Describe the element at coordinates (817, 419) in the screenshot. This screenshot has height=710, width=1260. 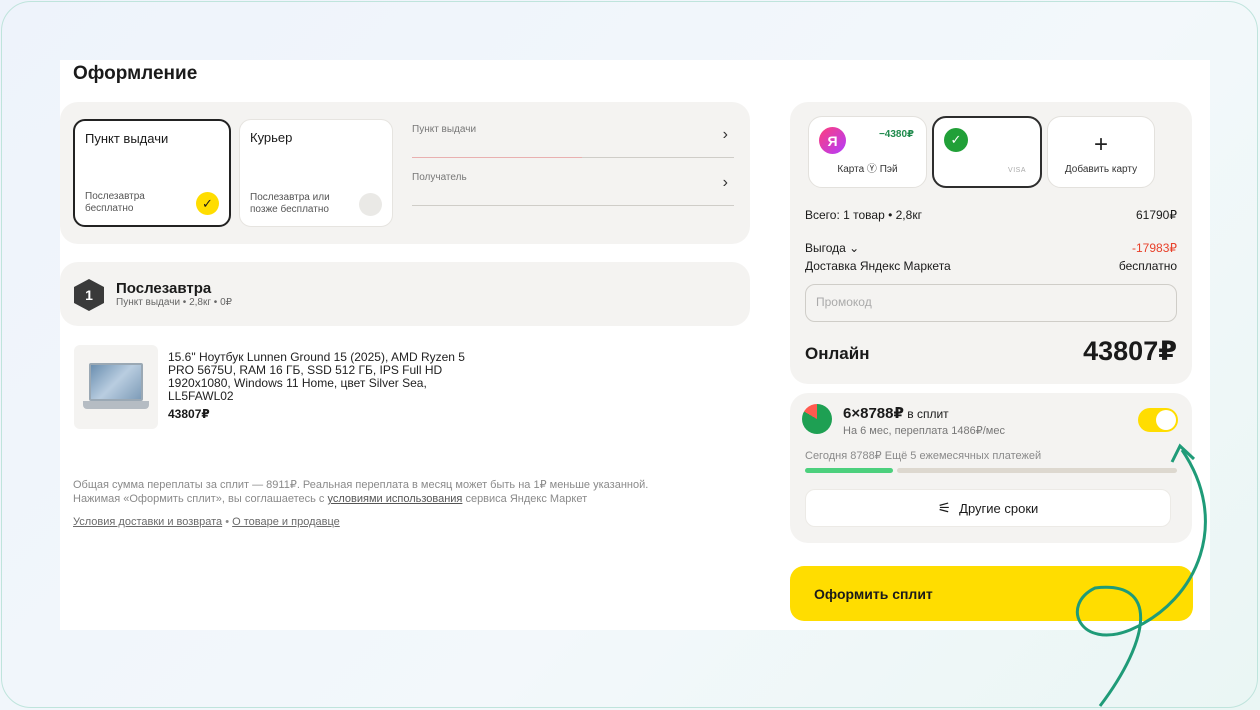
I see `split-logo-icon` at that location.